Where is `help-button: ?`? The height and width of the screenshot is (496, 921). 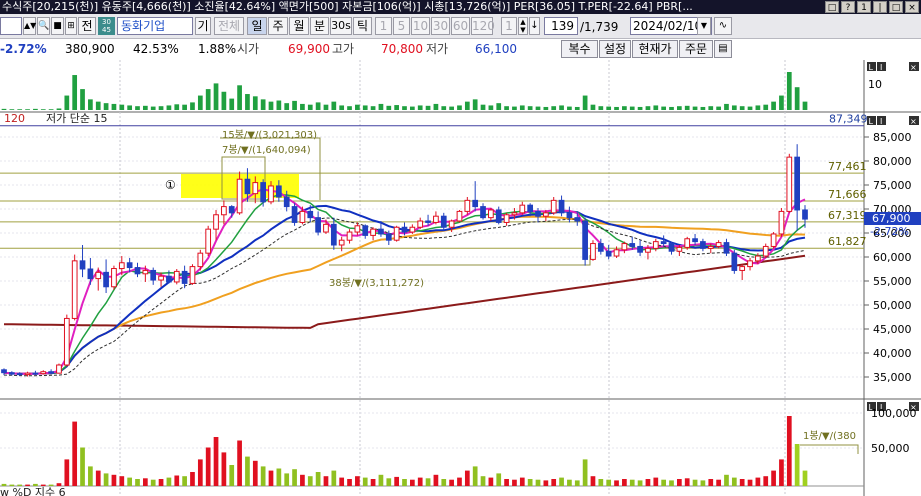
help-button: ? is located at coordinates (848, 7).